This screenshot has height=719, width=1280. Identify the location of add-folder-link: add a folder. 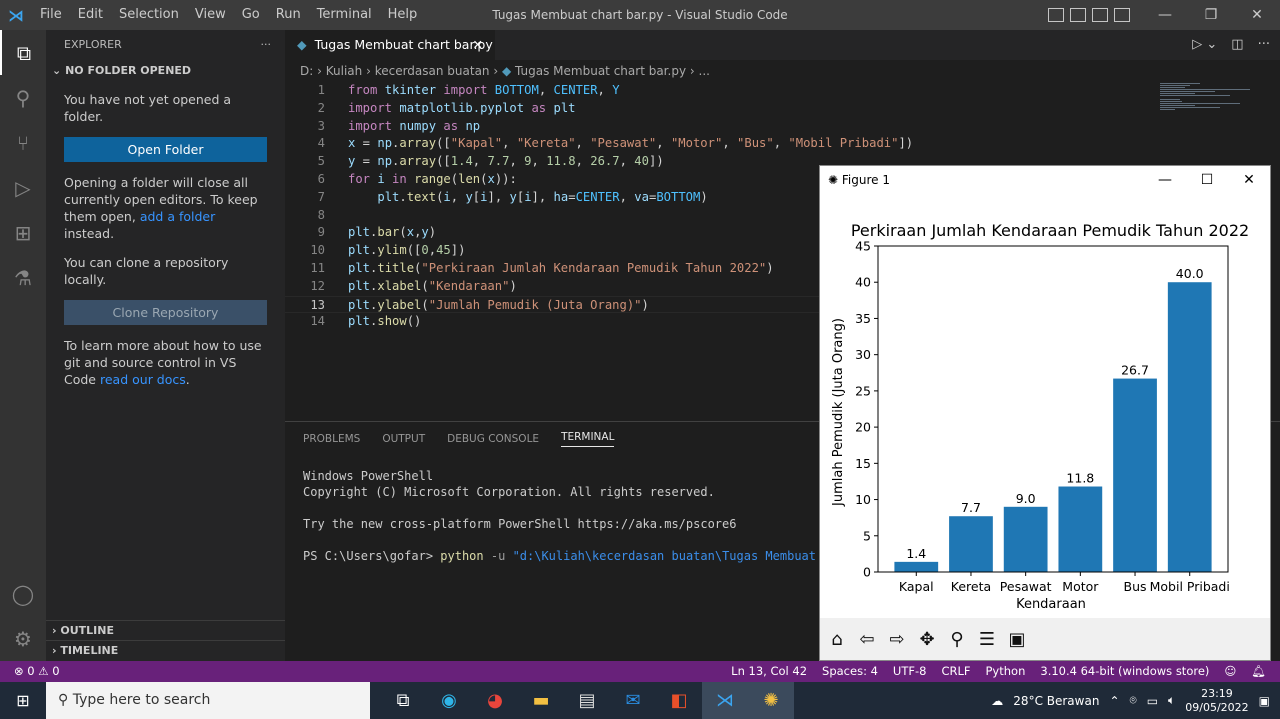
(177, 216).